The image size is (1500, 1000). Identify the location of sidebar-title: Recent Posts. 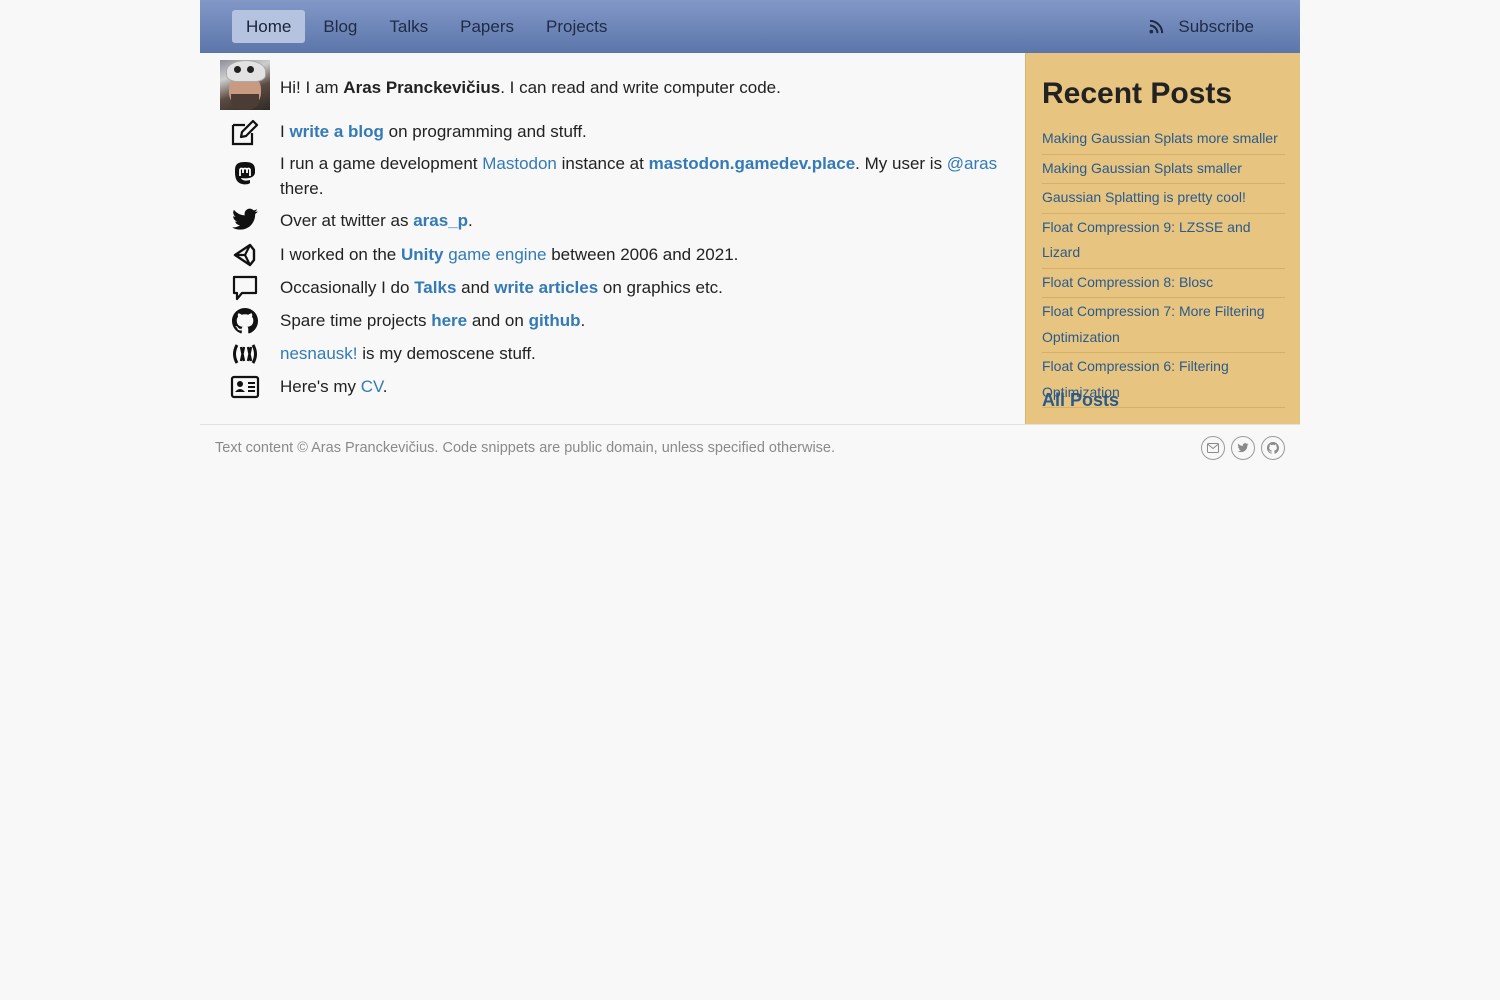
(1137, 93).